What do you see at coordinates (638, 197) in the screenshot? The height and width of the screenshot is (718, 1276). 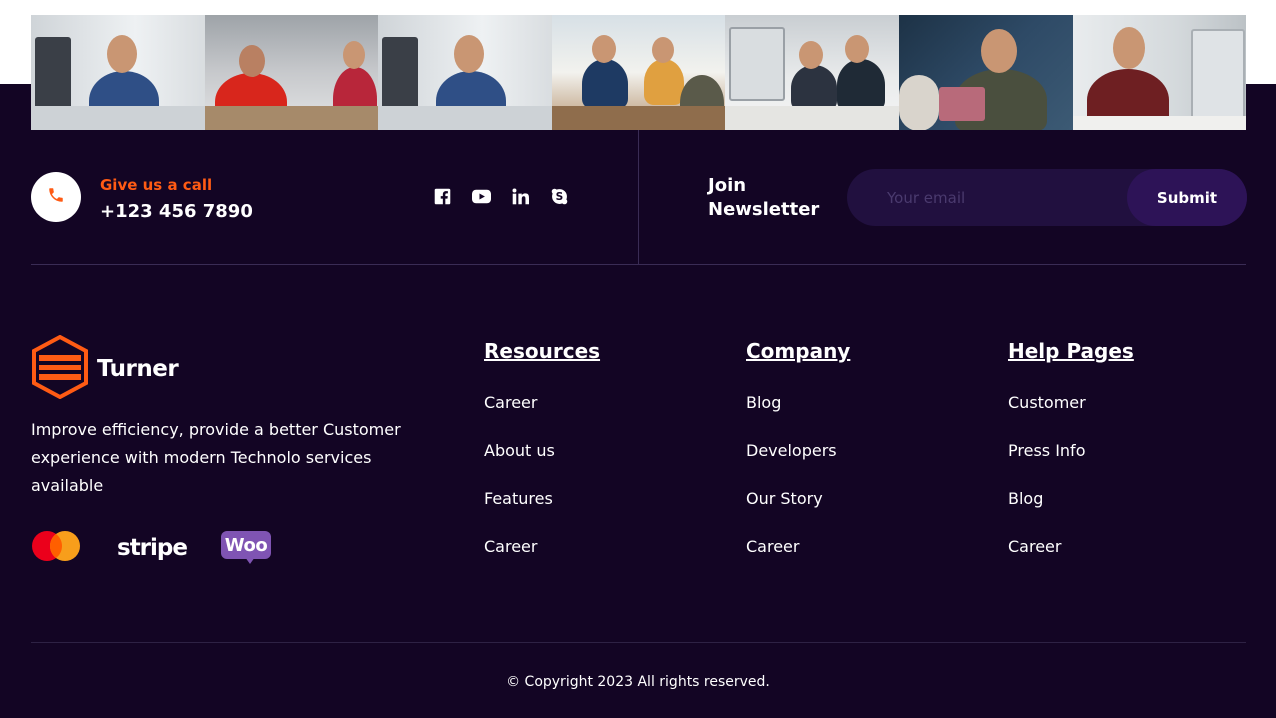 I see `vertical-divider` at bounding box center [638, 197].